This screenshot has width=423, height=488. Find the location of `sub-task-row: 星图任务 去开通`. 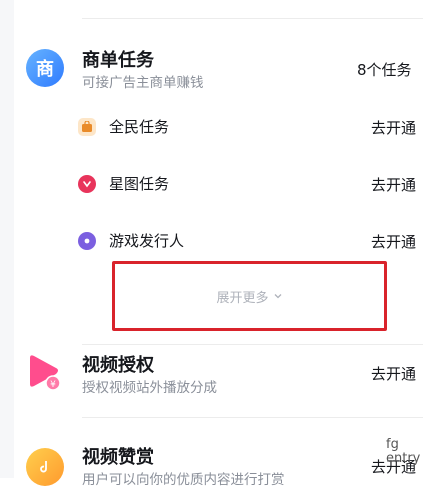

sub-task-row: 星图任务 去开通 is located at coordinates (250, 184).